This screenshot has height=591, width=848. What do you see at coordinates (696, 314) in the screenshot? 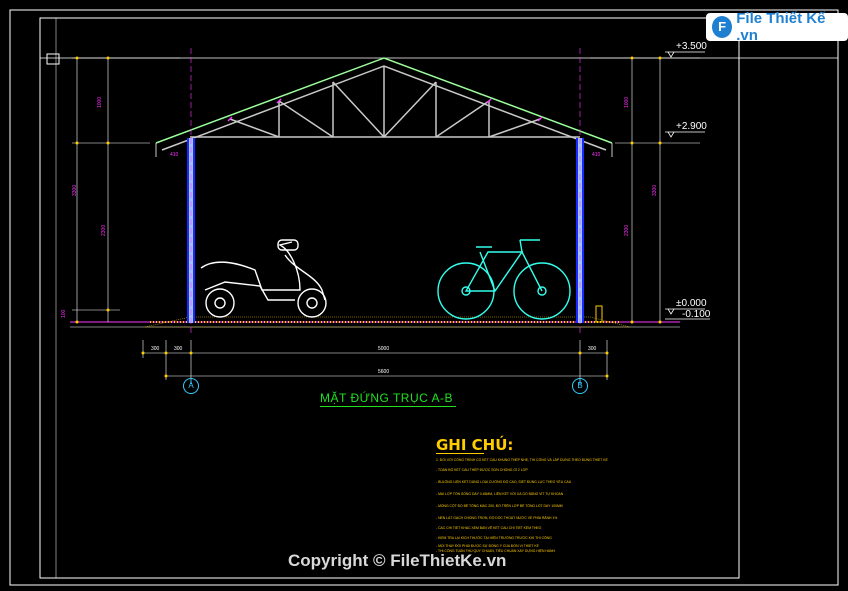
I see `elevation-label: -0.100` at bounding box center [696, 314].